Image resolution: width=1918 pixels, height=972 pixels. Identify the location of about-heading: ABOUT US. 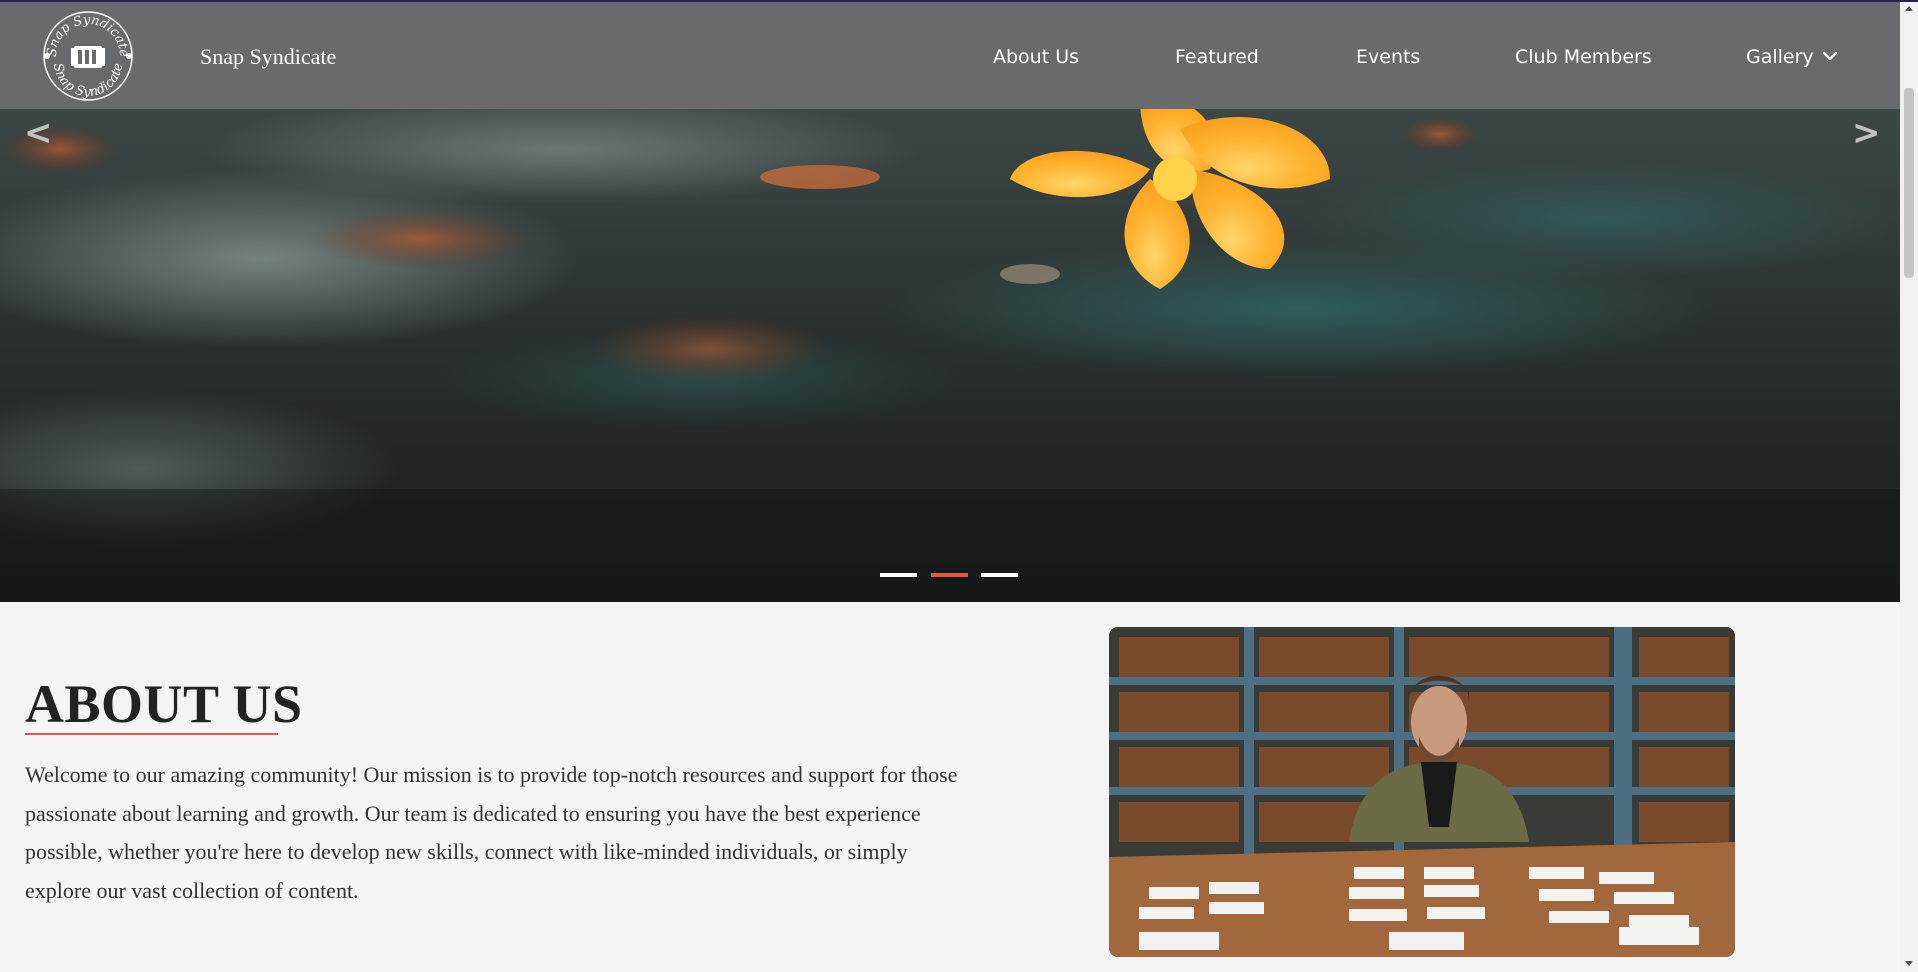
(164, 704).